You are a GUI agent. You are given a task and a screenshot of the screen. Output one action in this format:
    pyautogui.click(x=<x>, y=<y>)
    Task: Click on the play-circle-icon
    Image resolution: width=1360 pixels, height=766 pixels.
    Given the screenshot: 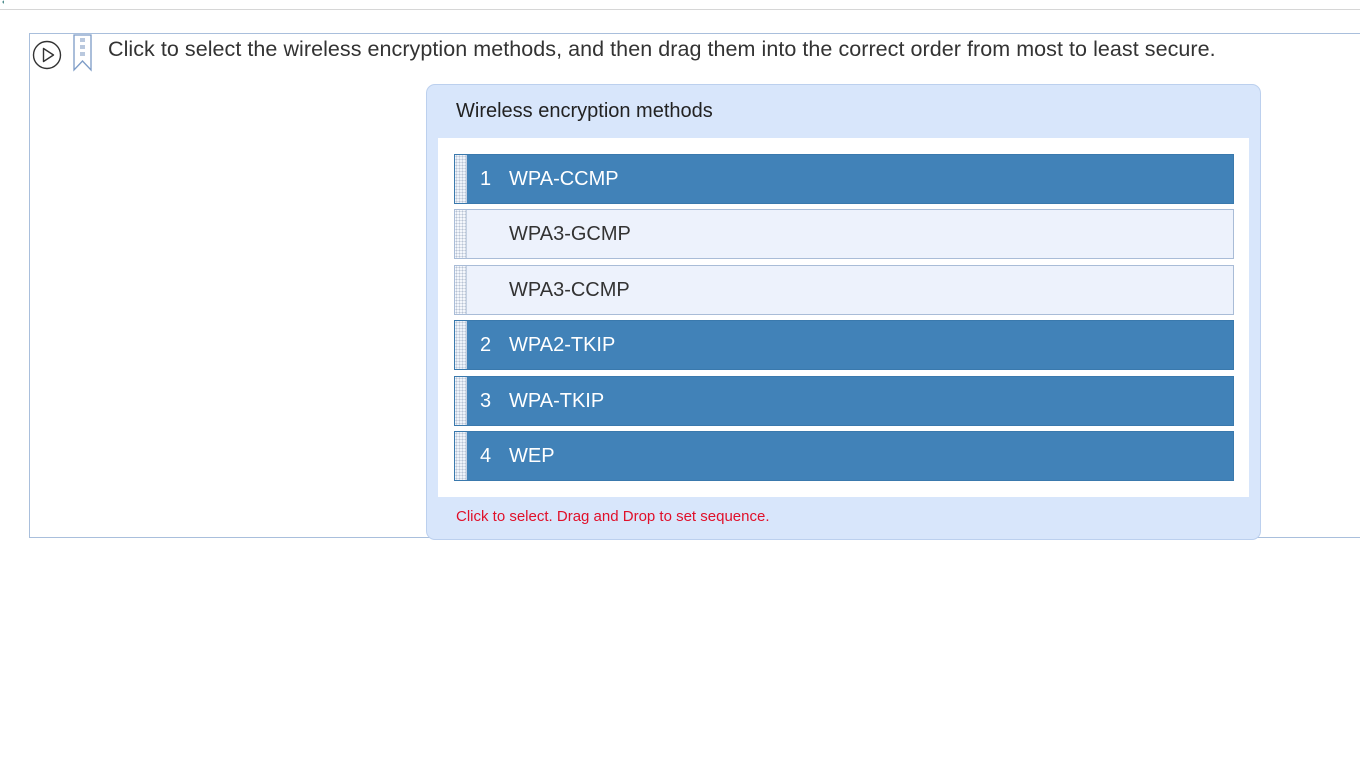 What is the action you would take?
    pyautogui.click(x=47, y=55)
    